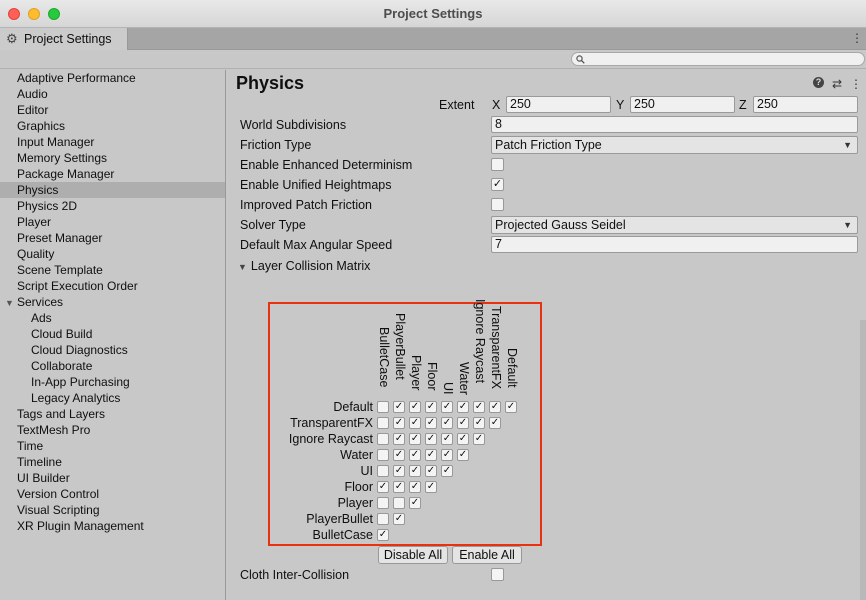  I want to click on sidebar-item-adaptive-performance: Adaptive Performance, so click(112, 78).